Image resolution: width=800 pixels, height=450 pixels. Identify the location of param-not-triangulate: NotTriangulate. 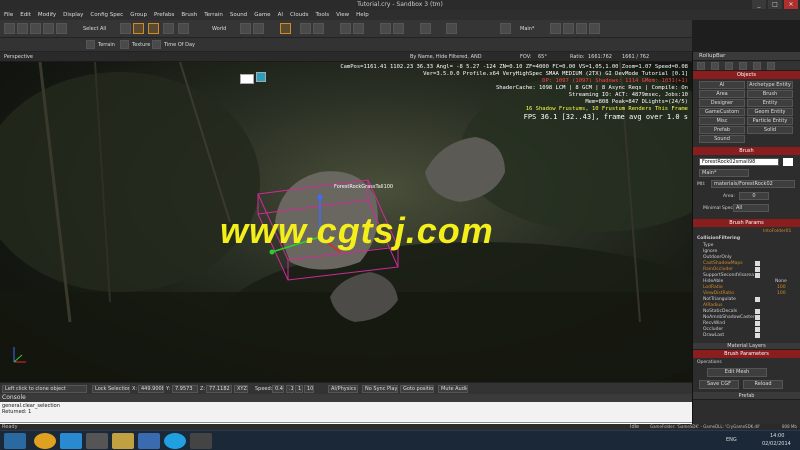
(719, 299).